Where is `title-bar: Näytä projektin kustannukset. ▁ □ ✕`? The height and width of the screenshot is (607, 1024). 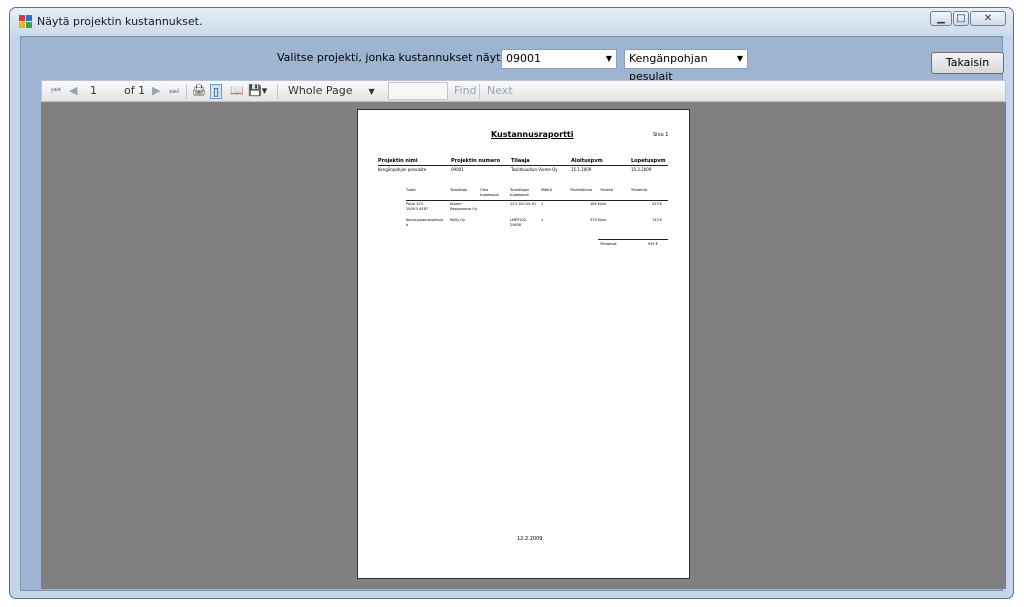
title-bar: Näytä projektin kustannukset. ▁ □ ✕ is located at coordinates (511, 22).